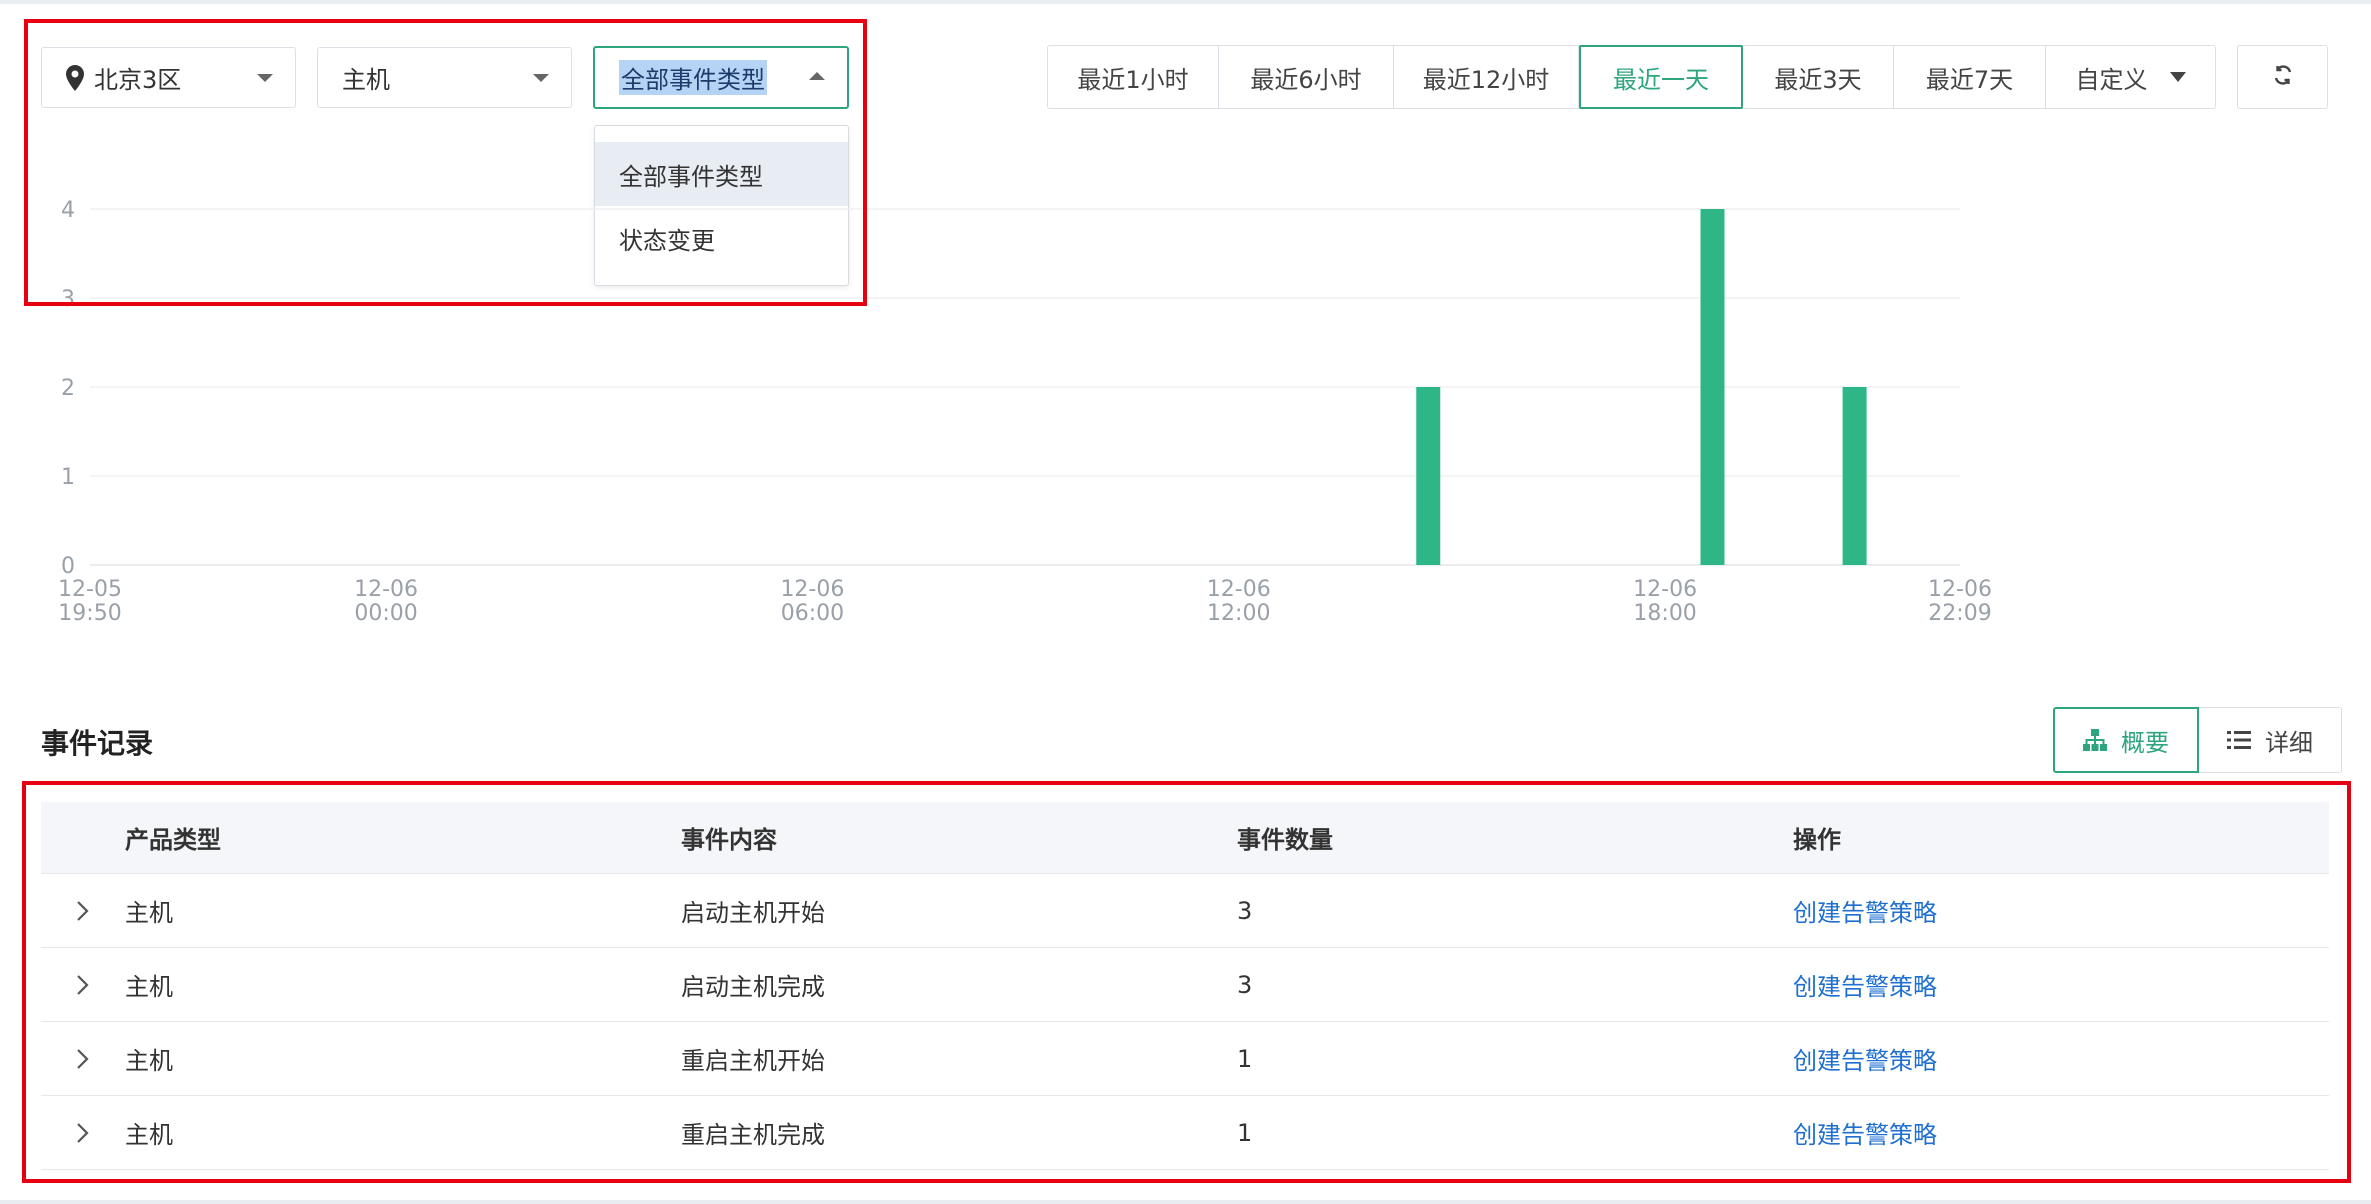 Image resolution: width=2371 pixels, height=1204 pixels. I want to click on view-toggle: 概要 详细, so click(2197, 740).